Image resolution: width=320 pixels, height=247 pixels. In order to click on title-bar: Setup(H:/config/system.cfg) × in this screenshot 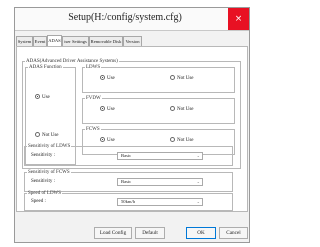, I will do `click(132, 19)`.